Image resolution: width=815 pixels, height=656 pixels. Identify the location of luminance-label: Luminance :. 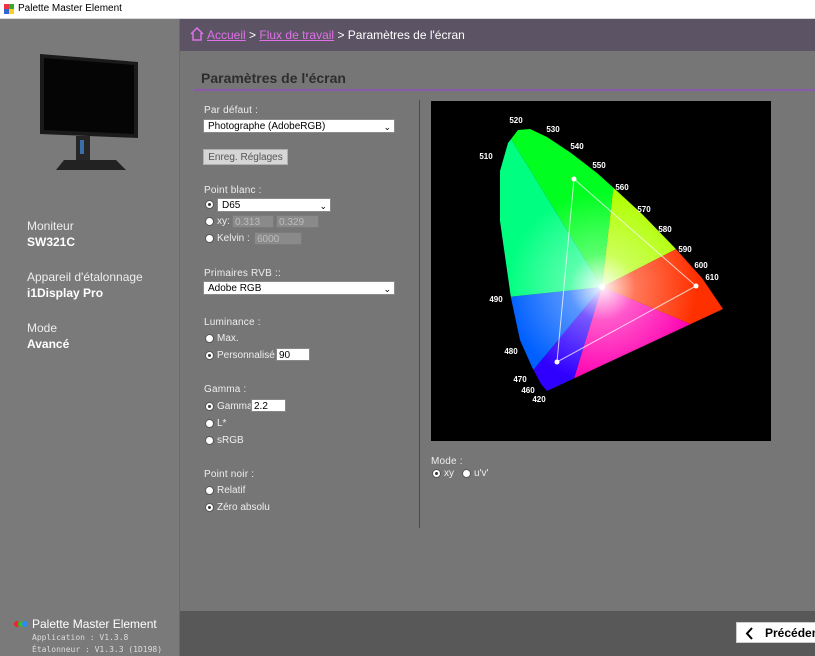
(232, 322).